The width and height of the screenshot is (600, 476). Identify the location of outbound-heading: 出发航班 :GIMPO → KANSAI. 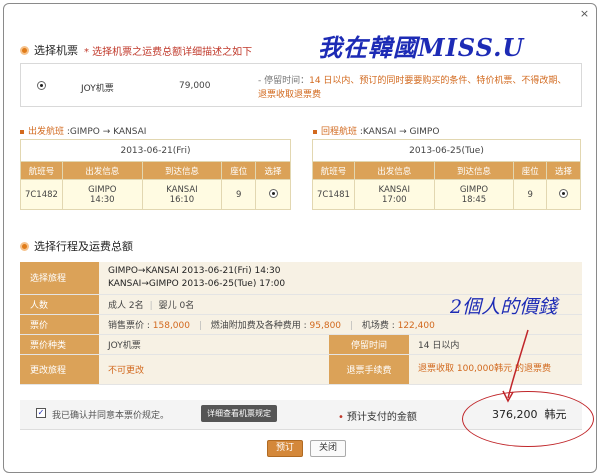
(83, 130).